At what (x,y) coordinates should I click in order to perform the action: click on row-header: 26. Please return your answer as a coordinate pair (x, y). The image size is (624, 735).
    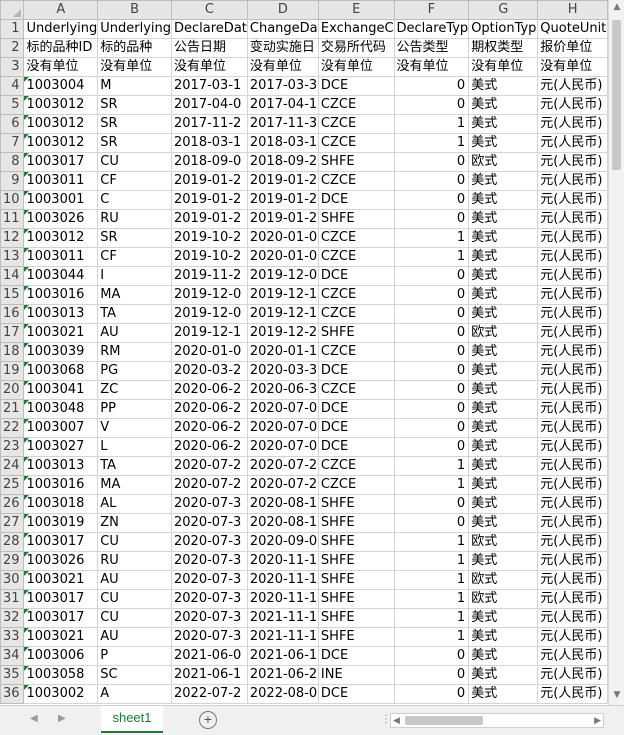
    Looking at the image, I should click on (12, 504).